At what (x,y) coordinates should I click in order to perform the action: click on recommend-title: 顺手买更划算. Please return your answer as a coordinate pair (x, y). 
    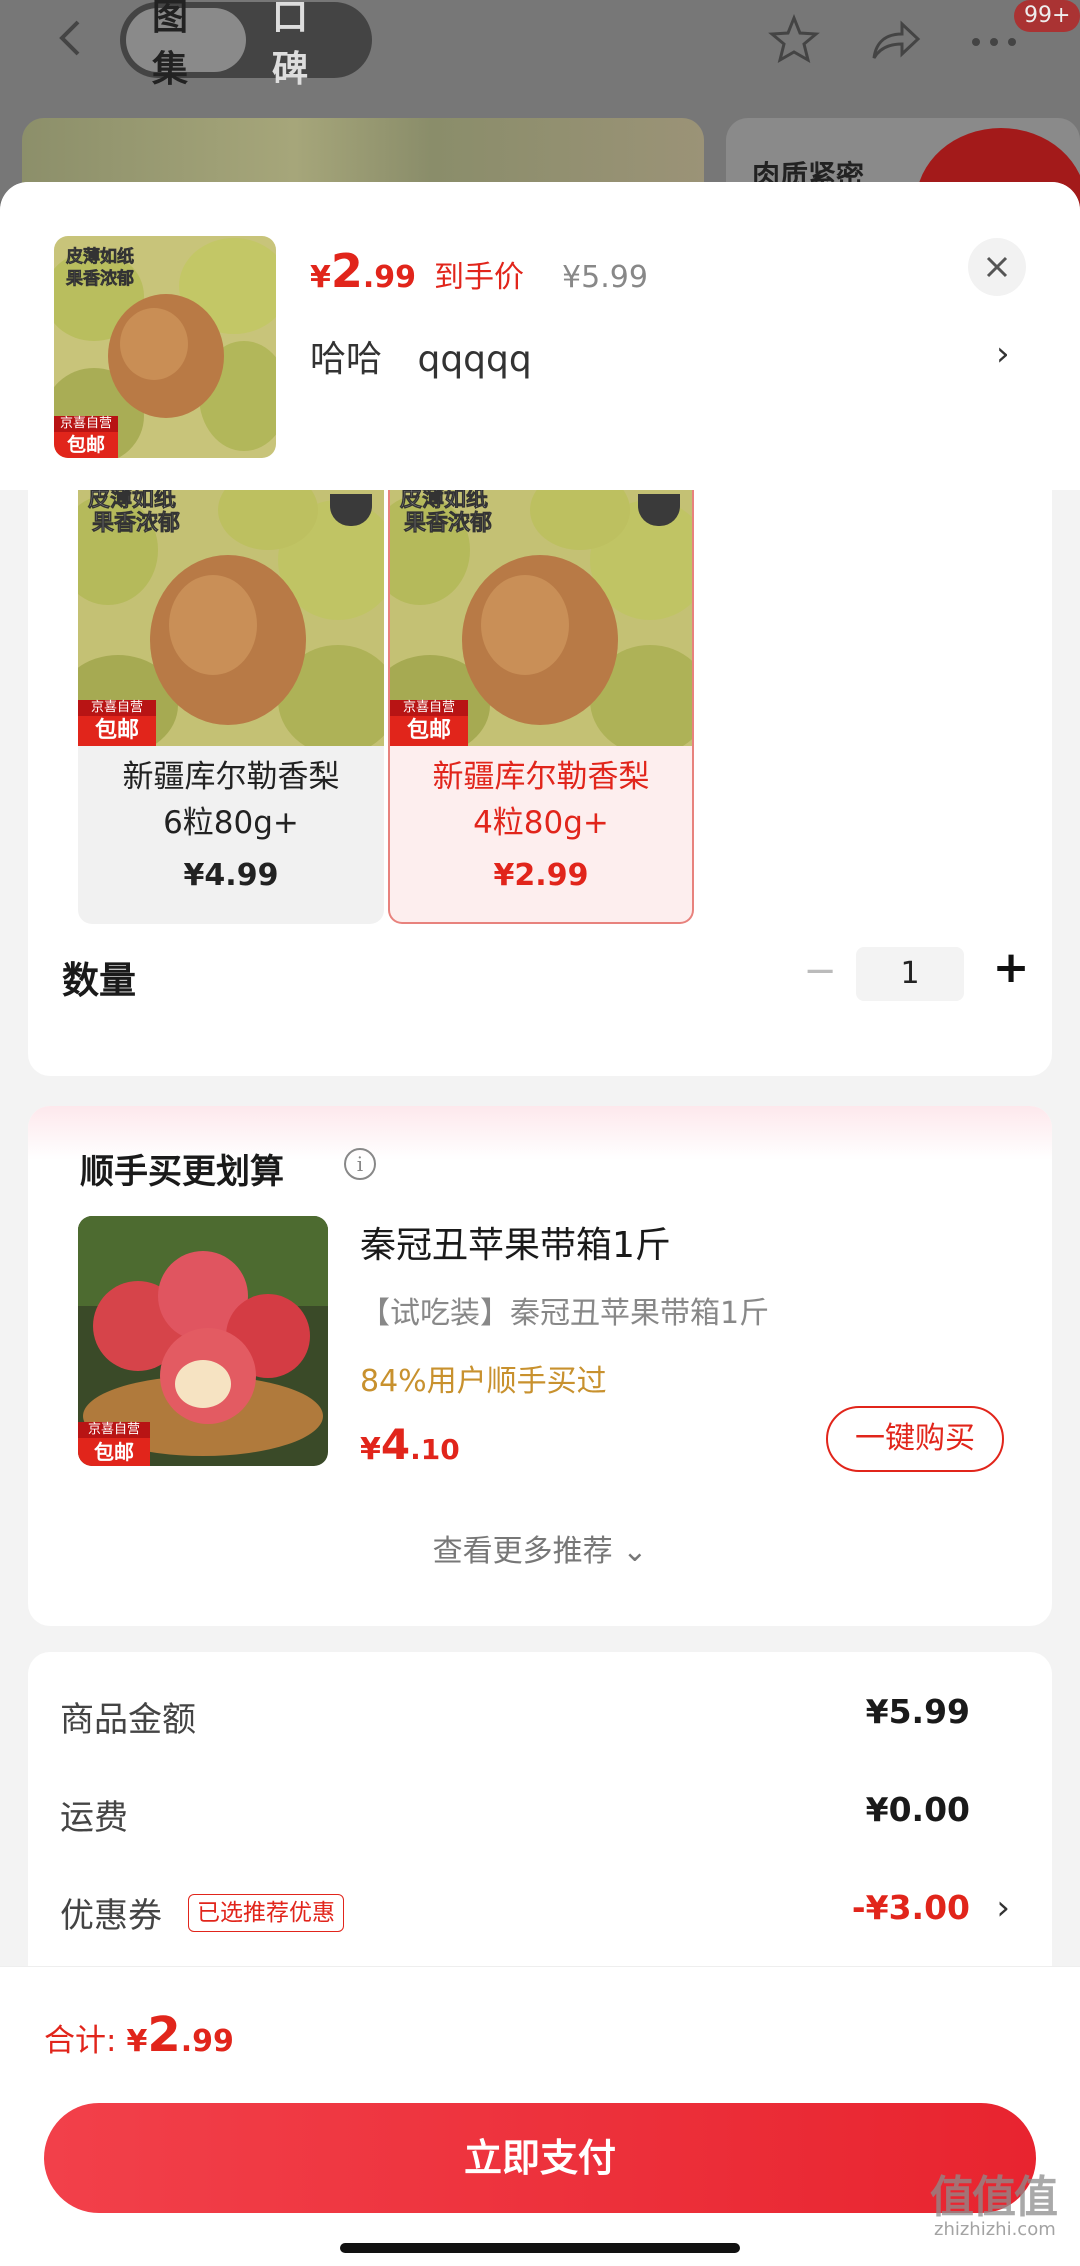
    Looking at the image, I should click on (182, 1172).